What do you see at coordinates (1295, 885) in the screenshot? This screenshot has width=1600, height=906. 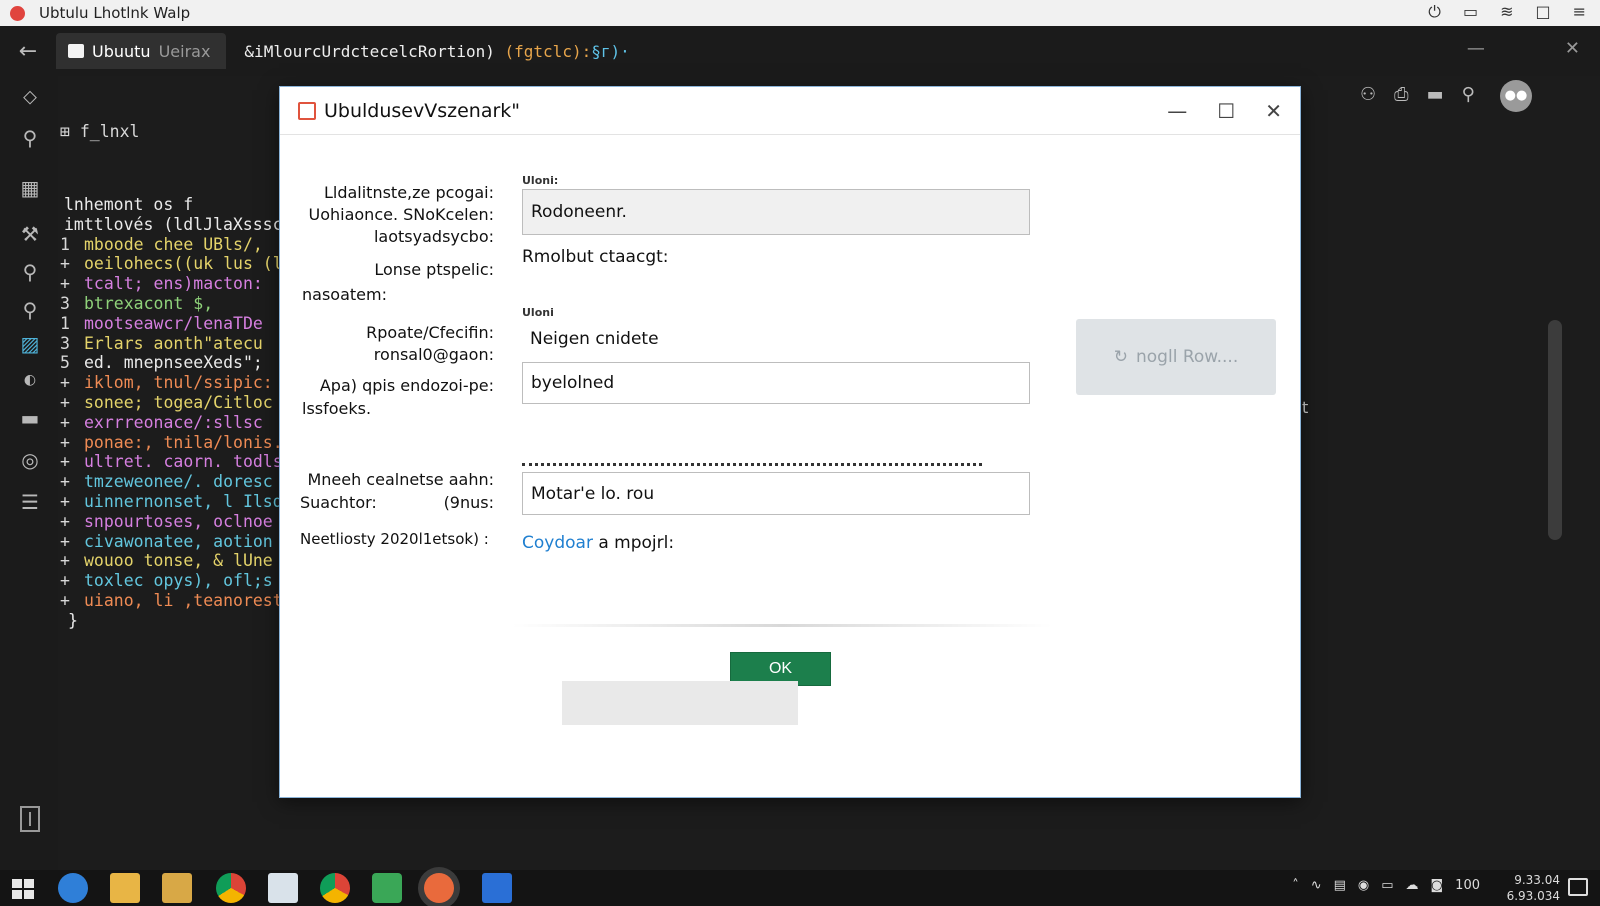 I see `chevron-up-icon: ˄` at bounding box center [1295, 885].